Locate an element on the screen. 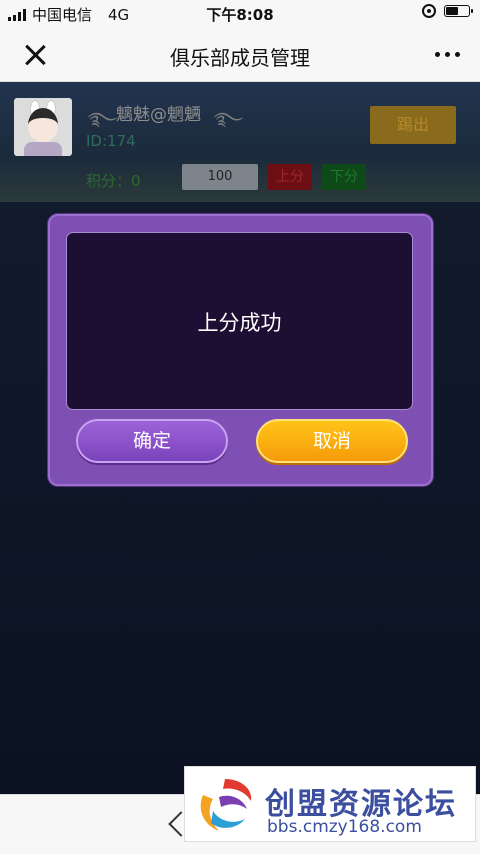 The image size is (480, 854). status-right is located at coordinates (447, 11).